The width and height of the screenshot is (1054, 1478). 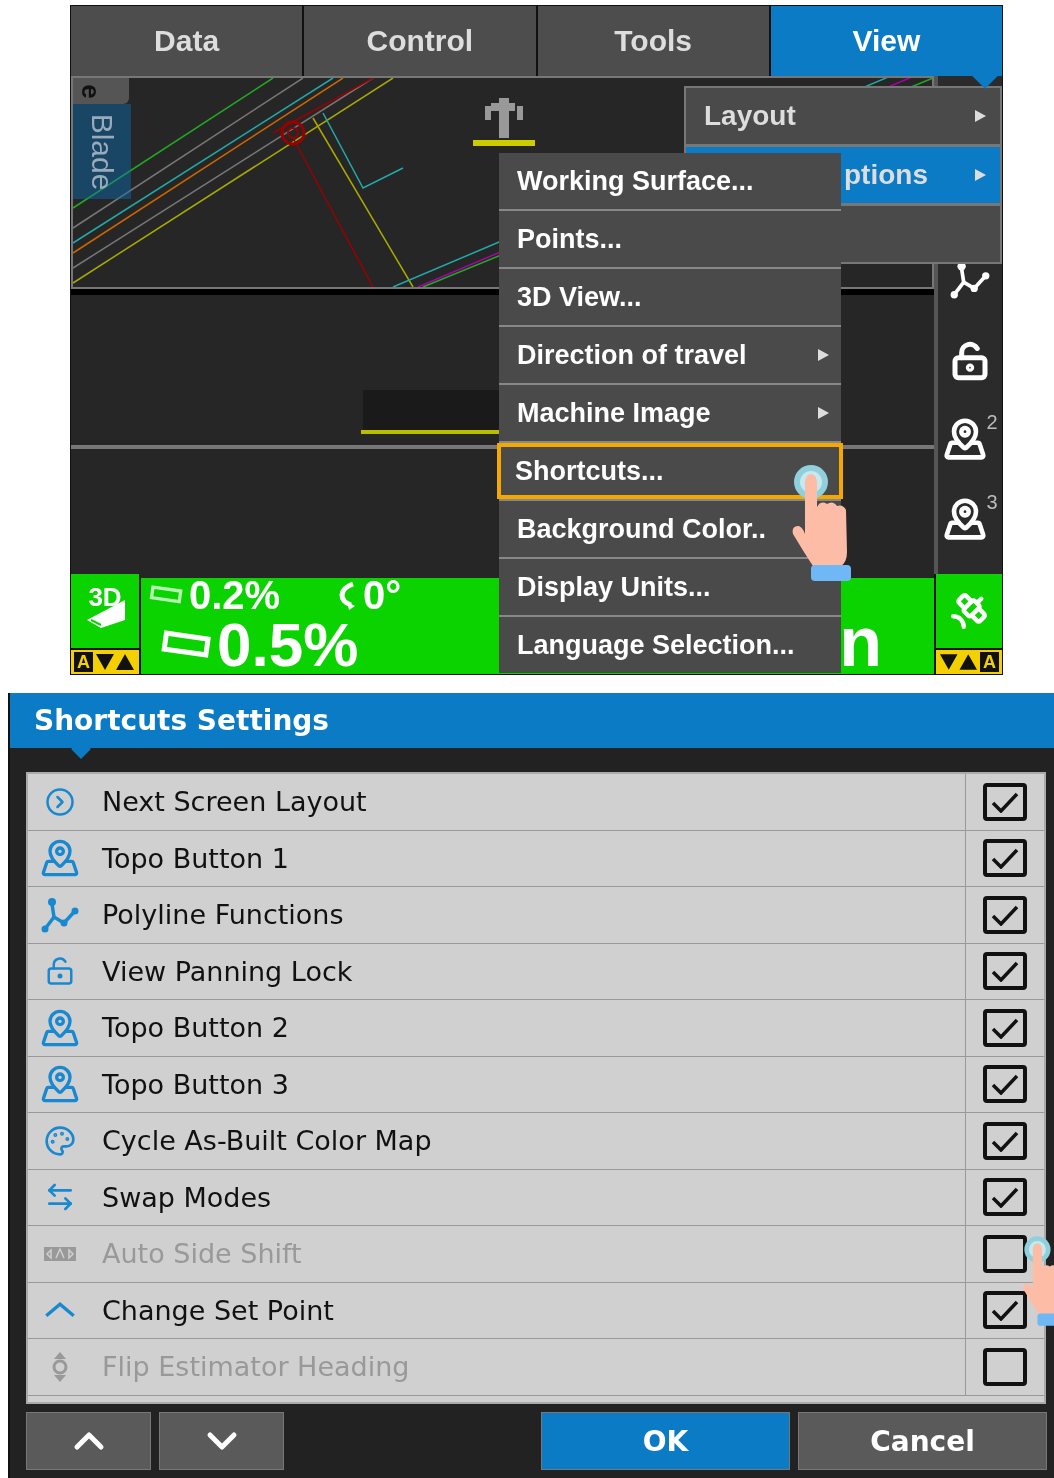 I want to click on menu-tab: Data, so click(x=187, y=41).